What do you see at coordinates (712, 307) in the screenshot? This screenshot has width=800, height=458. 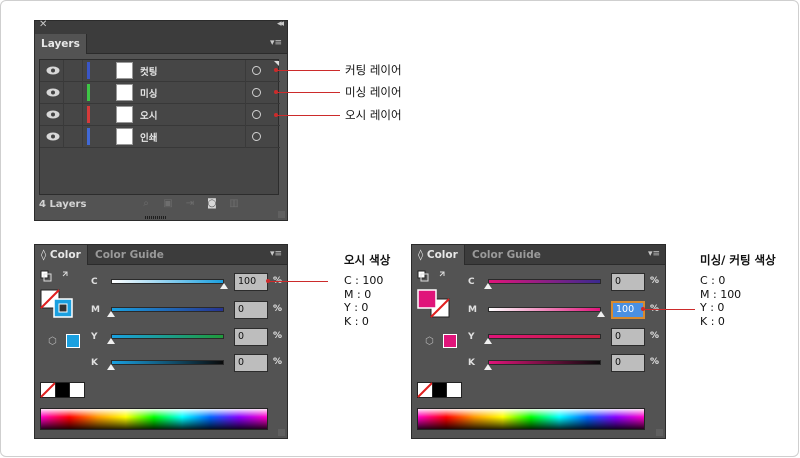 I see `cmyk-line: Y : 0` at bounding box center [712, 307].